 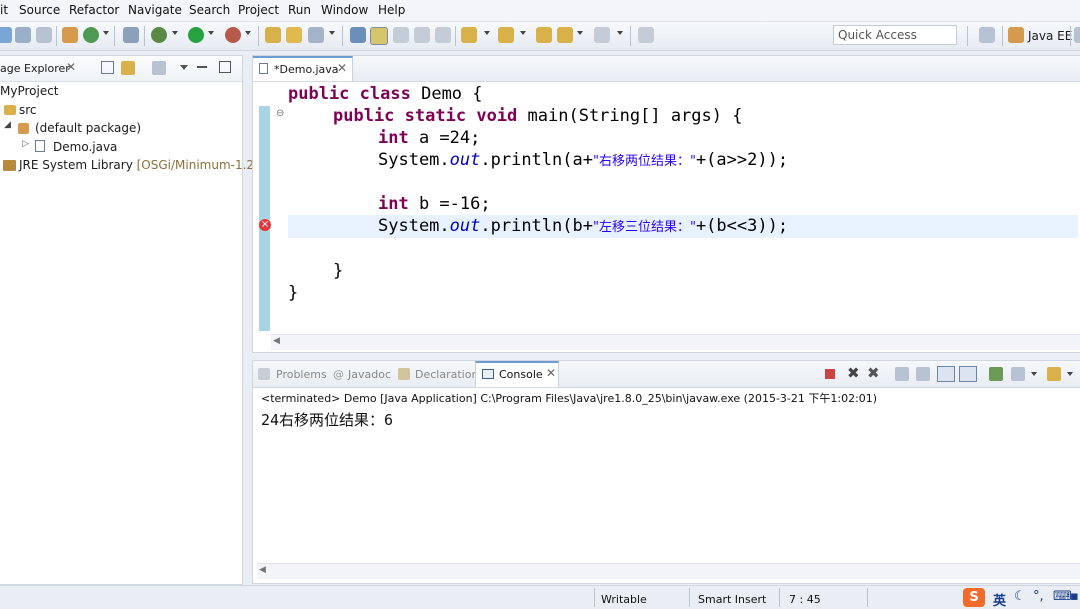 I want to click on save-icon, so click(x=23, y=35).